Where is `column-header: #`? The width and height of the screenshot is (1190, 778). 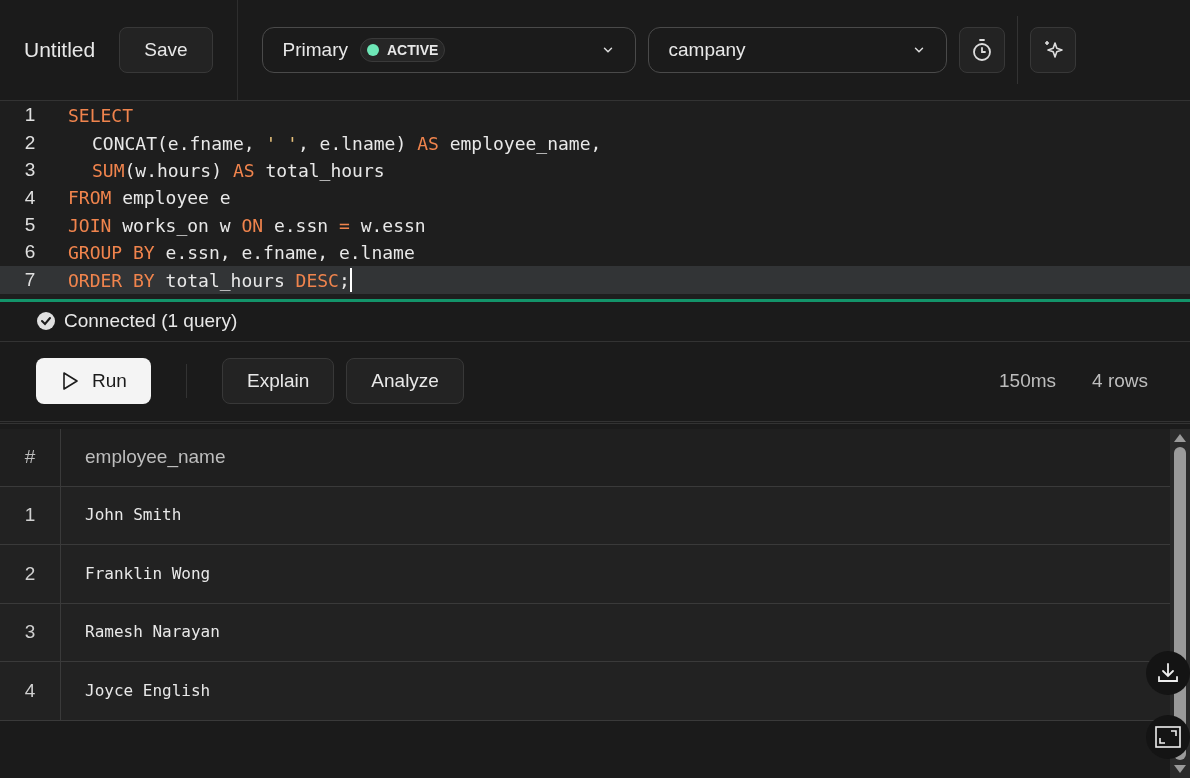
column-header: # is located at coordinates (30, 457).